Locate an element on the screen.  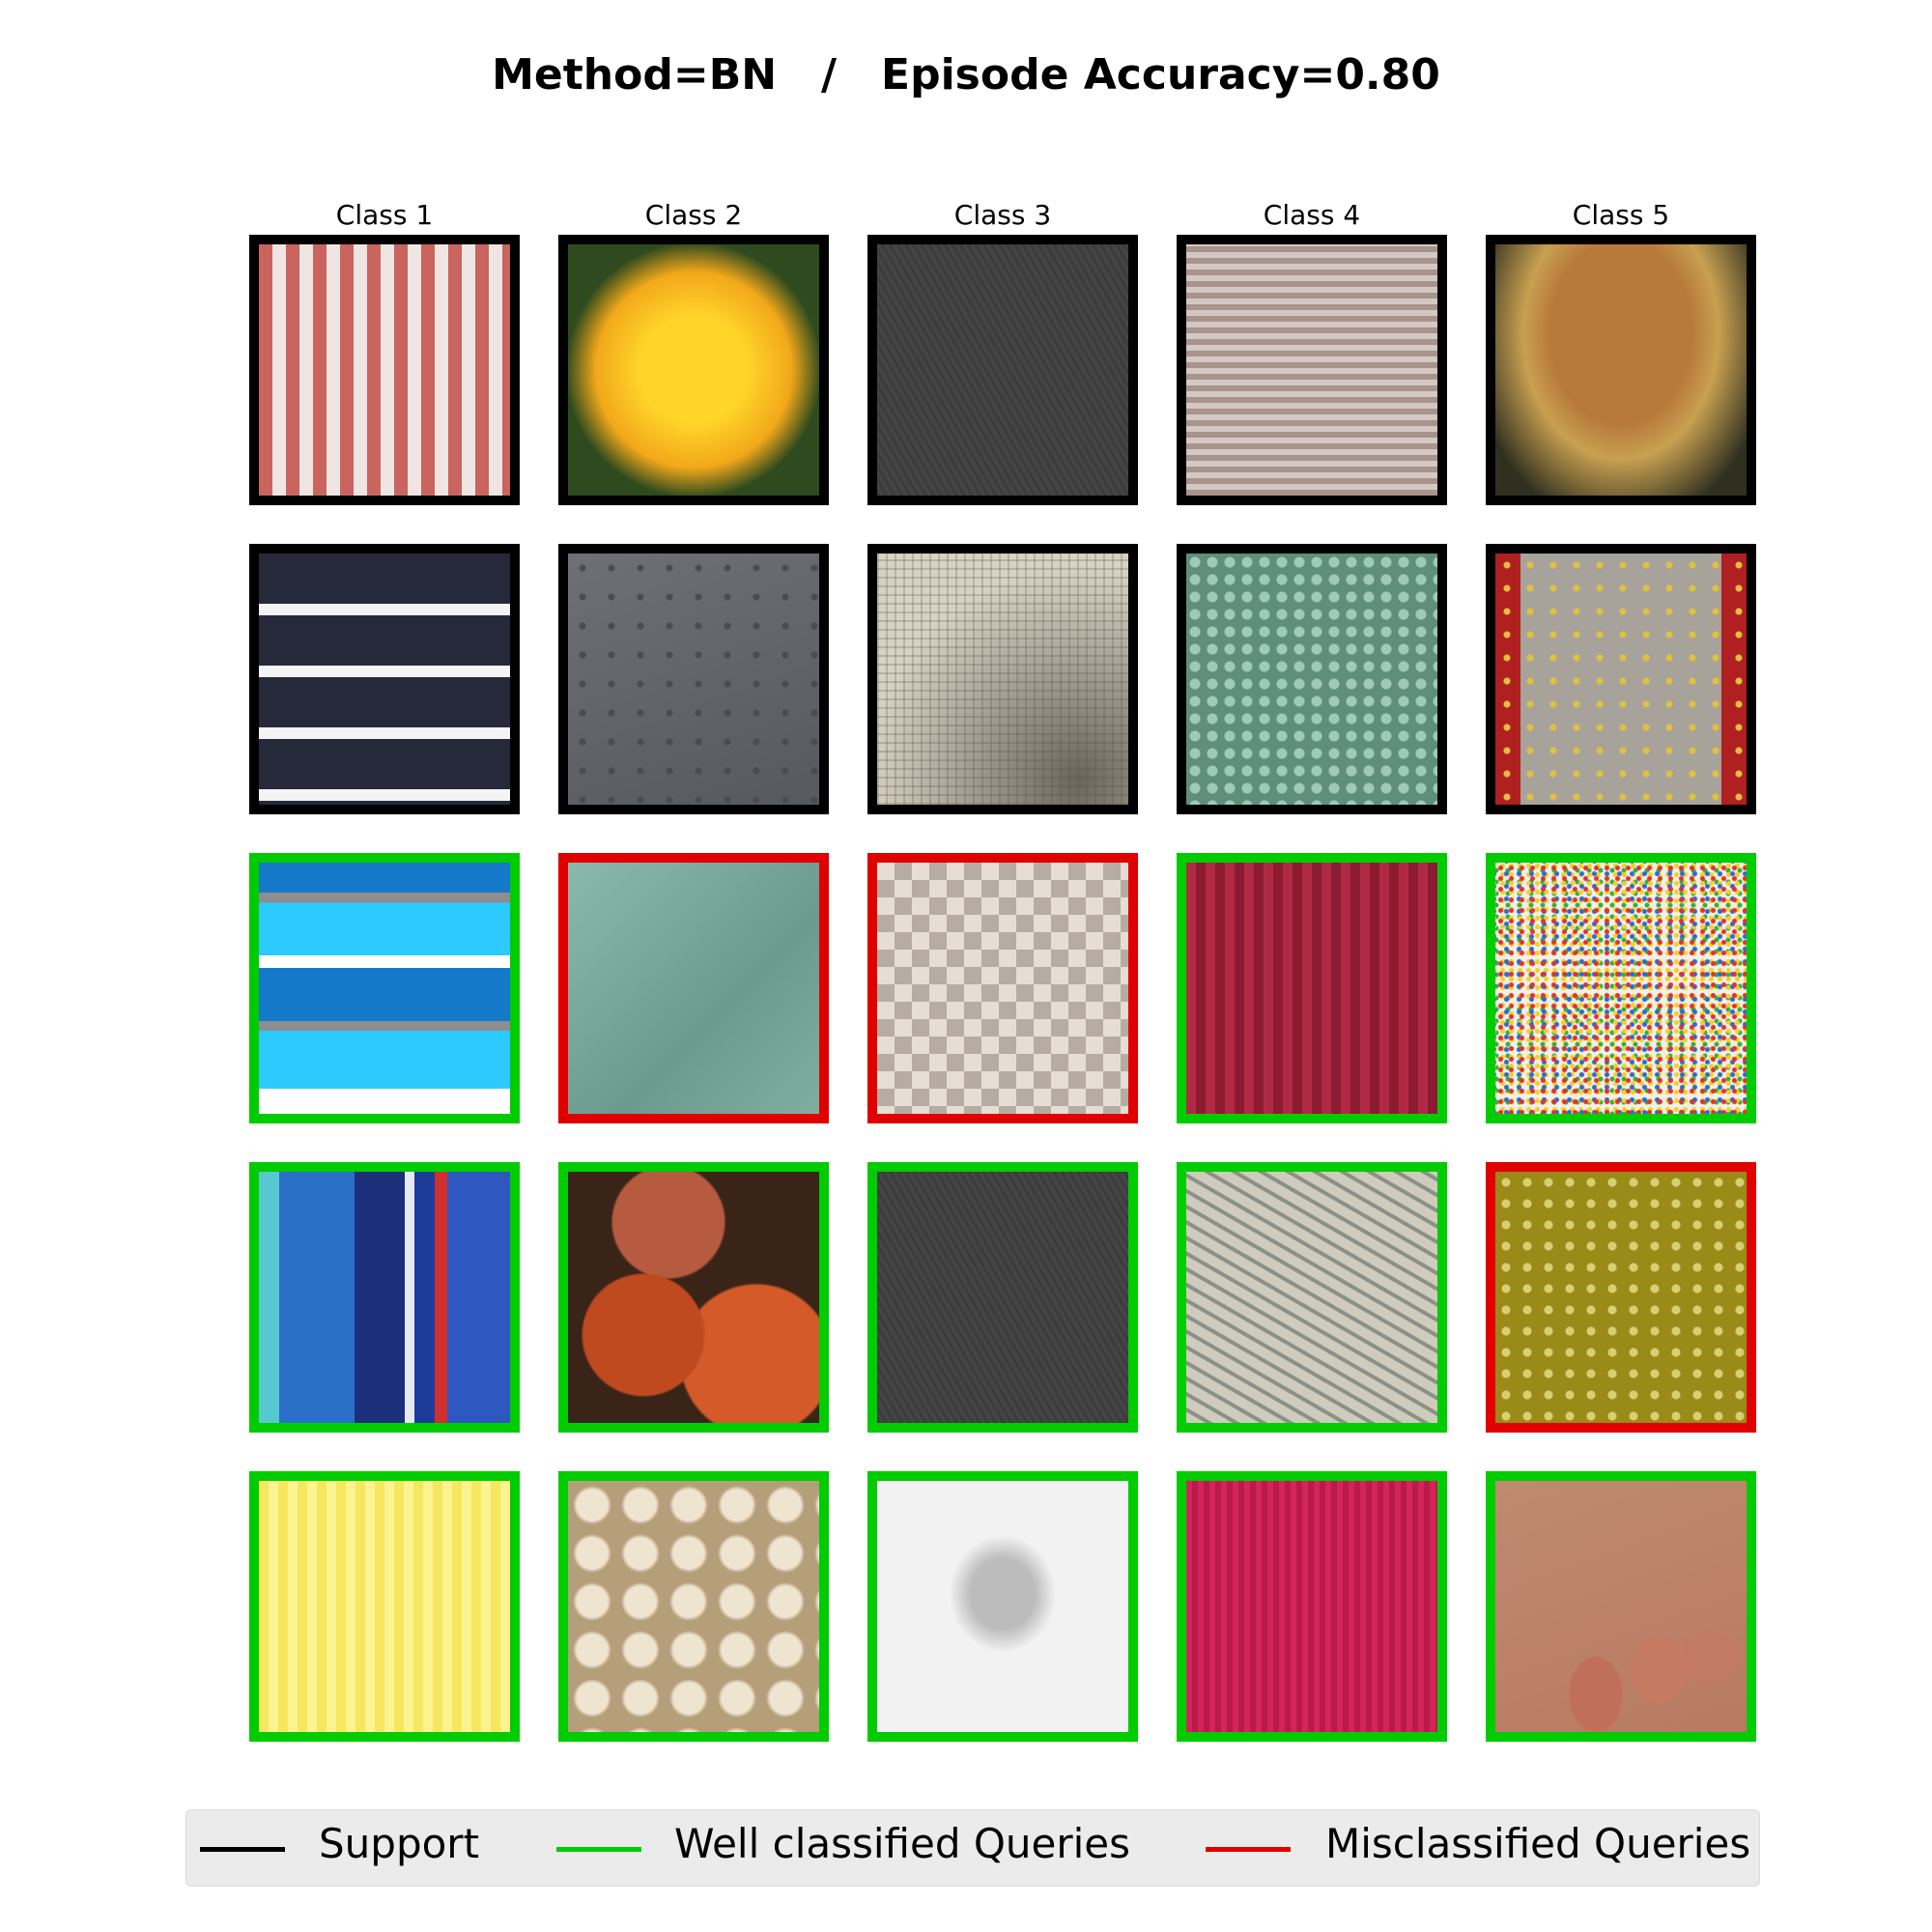
thumbnail-r3-c2-mis is located at coordinates (693, 988).